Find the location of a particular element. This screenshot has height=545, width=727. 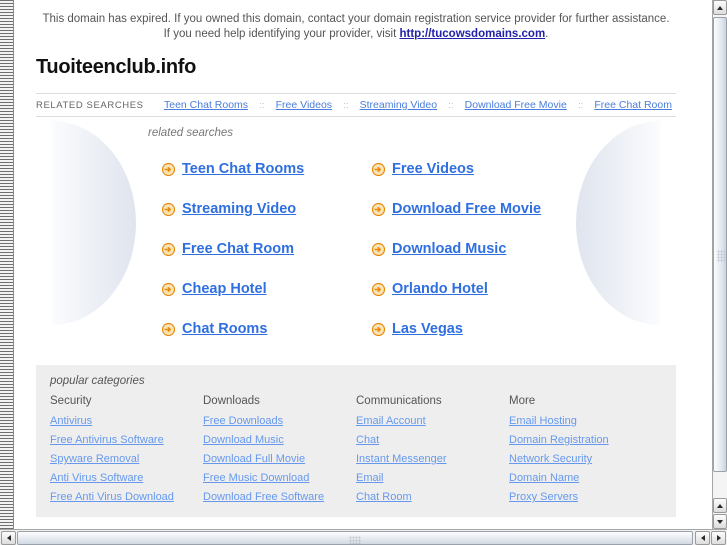

category-link-email-hosting: Email Hosting is located at coordinates (543, 421).